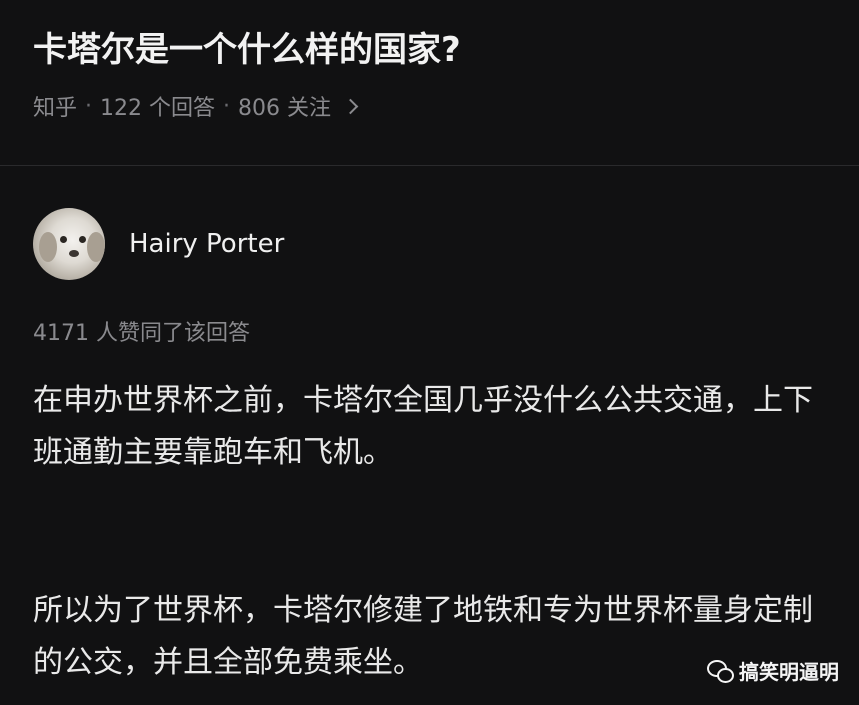  Describe the element at coordinates (55, 108) in the screenshot. I see `source-label: 知乎` at that location.